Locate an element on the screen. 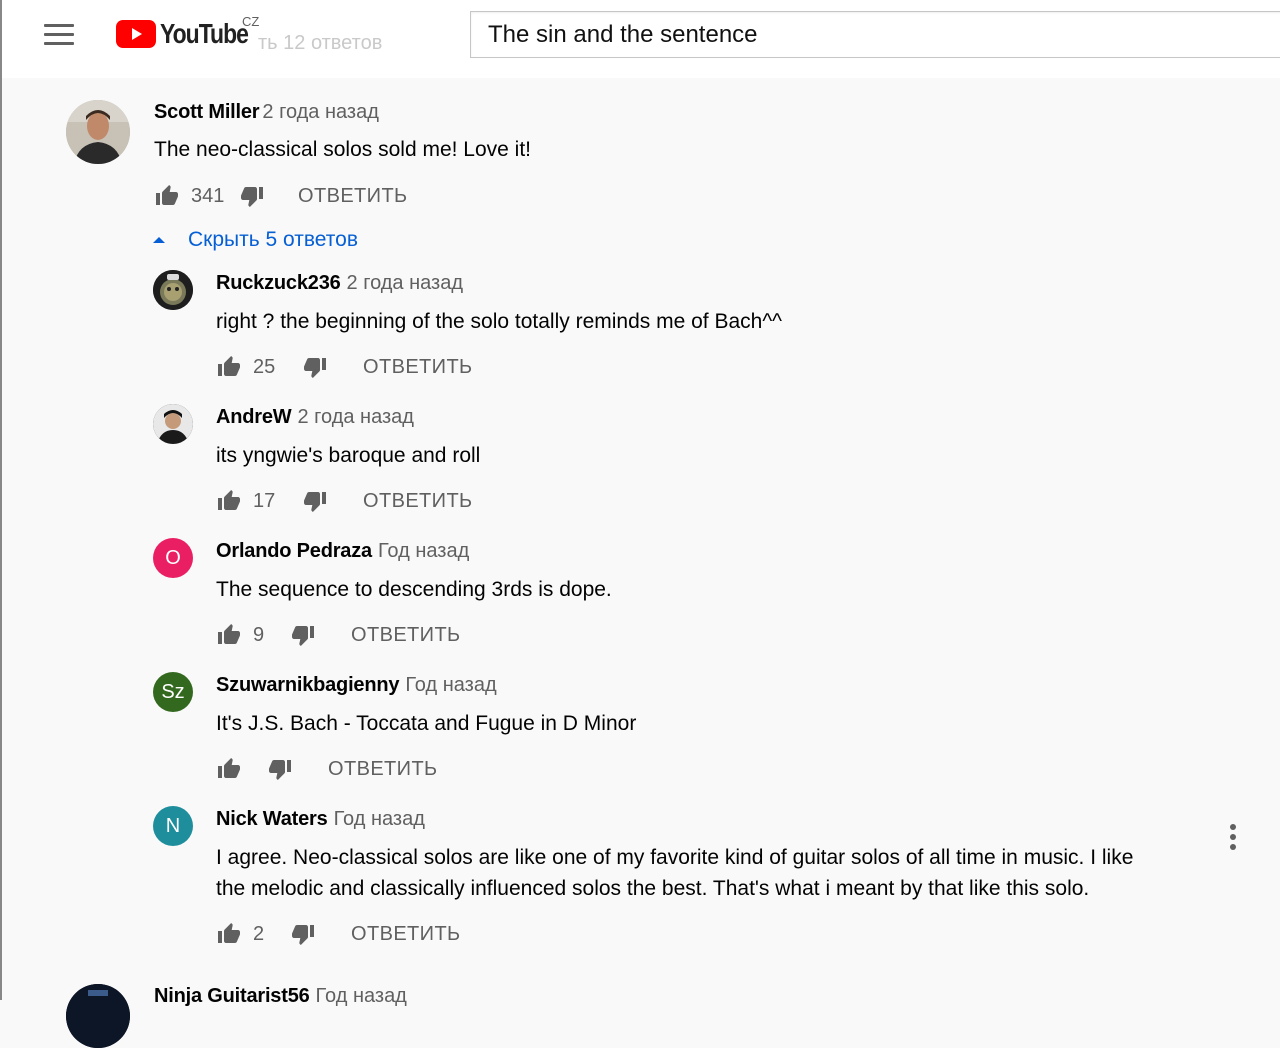 The width and height of the screenshot is (1280, 1048). caret-up-icon is located at coordinates (159, 240).